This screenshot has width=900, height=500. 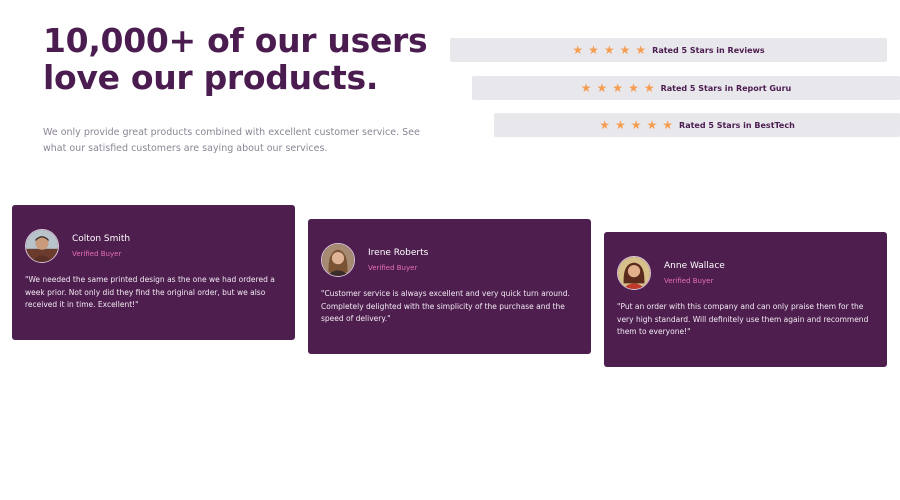 I want to click on reviewer-name: Colton Smith, so click(x=101, y=238).